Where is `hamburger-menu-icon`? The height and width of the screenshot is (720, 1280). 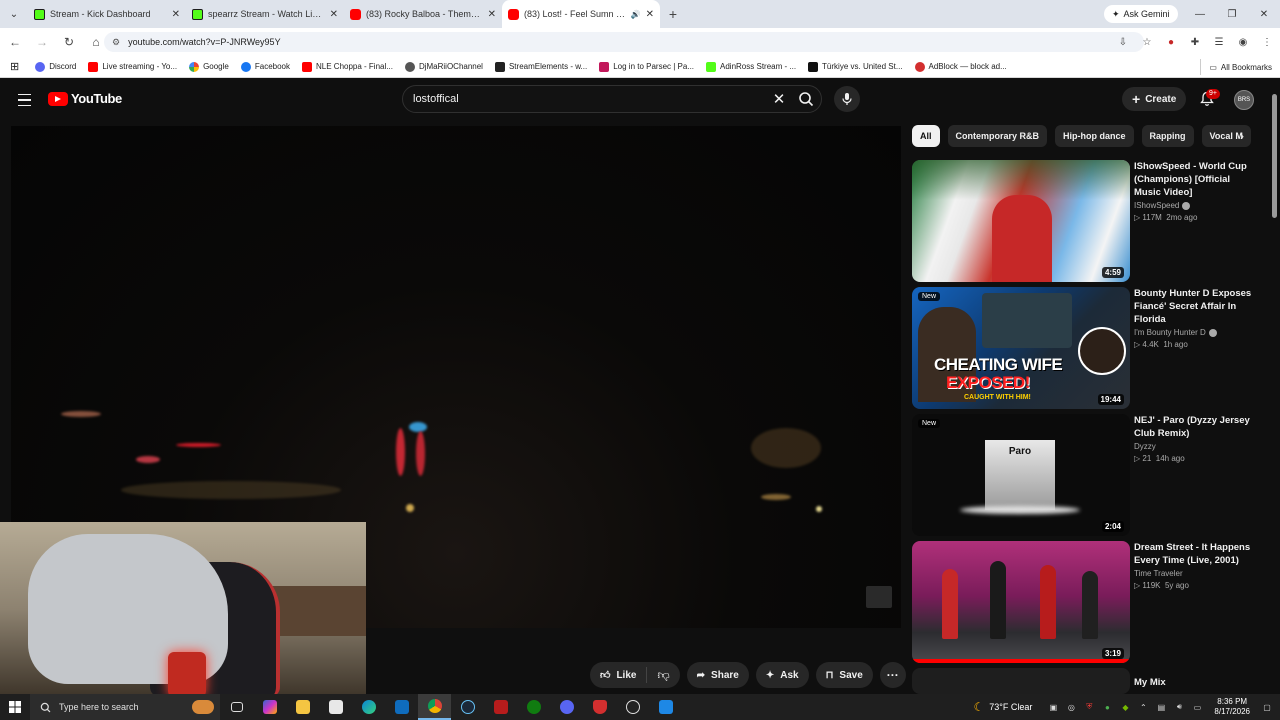 hamburger-menu-icon is located at coordinates (24, 100).